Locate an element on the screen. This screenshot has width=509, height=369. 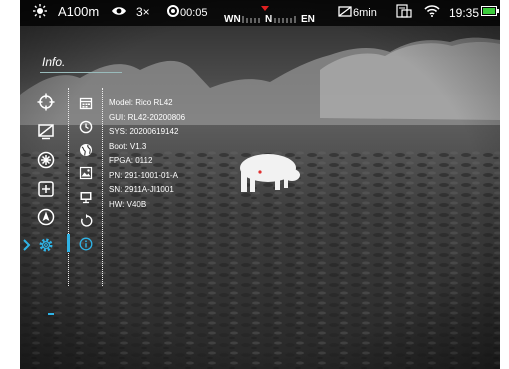
wifi-icon is located at coordinates (432, 11).